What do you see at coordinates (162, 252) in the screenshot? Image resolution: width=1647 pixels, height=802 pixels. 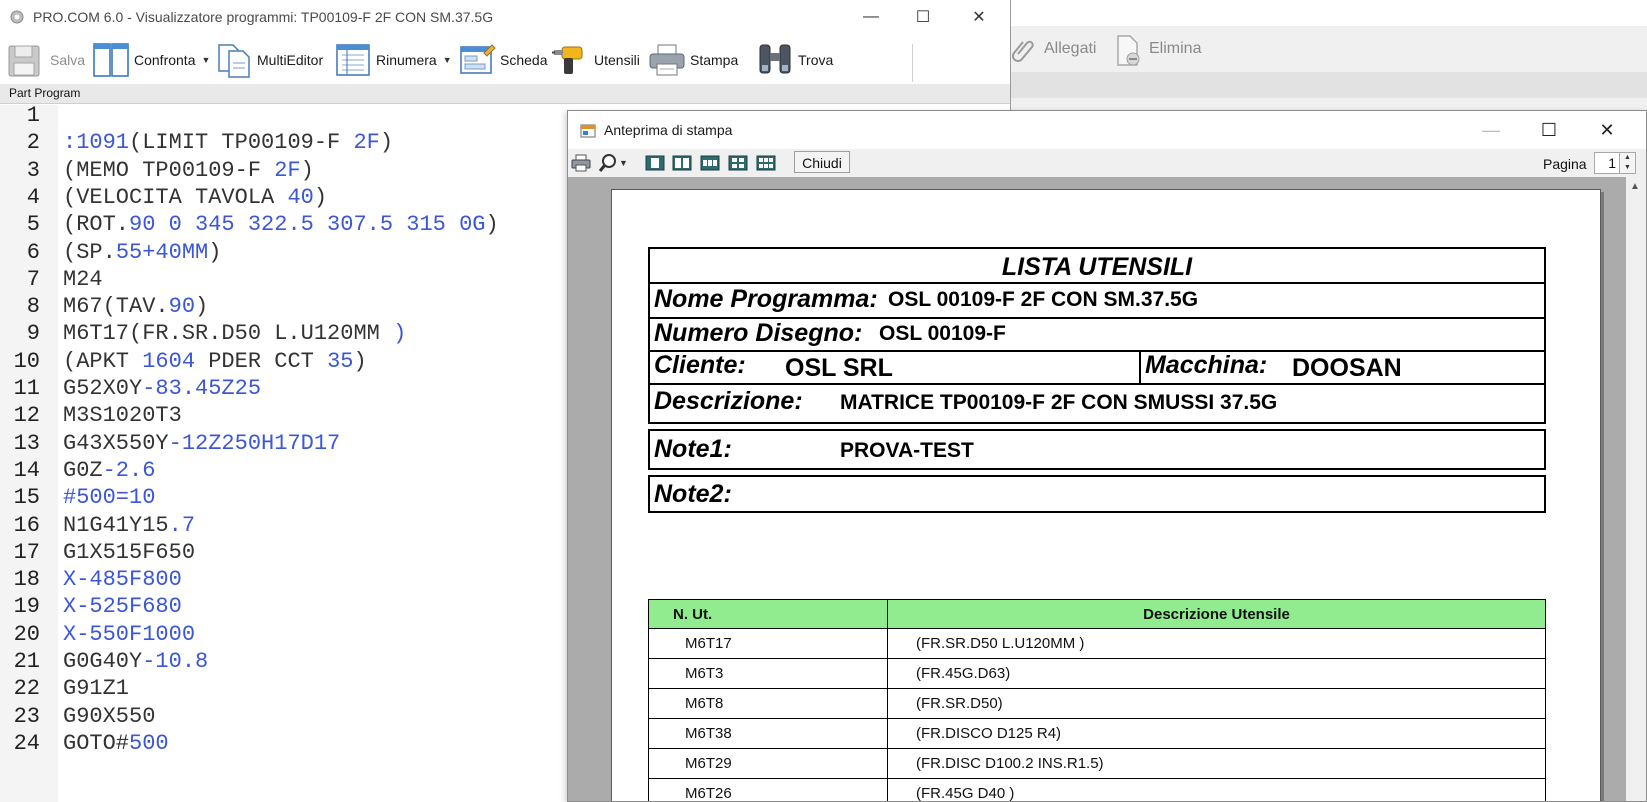 I see `code-token-highlighted: 55+40MM` at bounding box center [162, 252].